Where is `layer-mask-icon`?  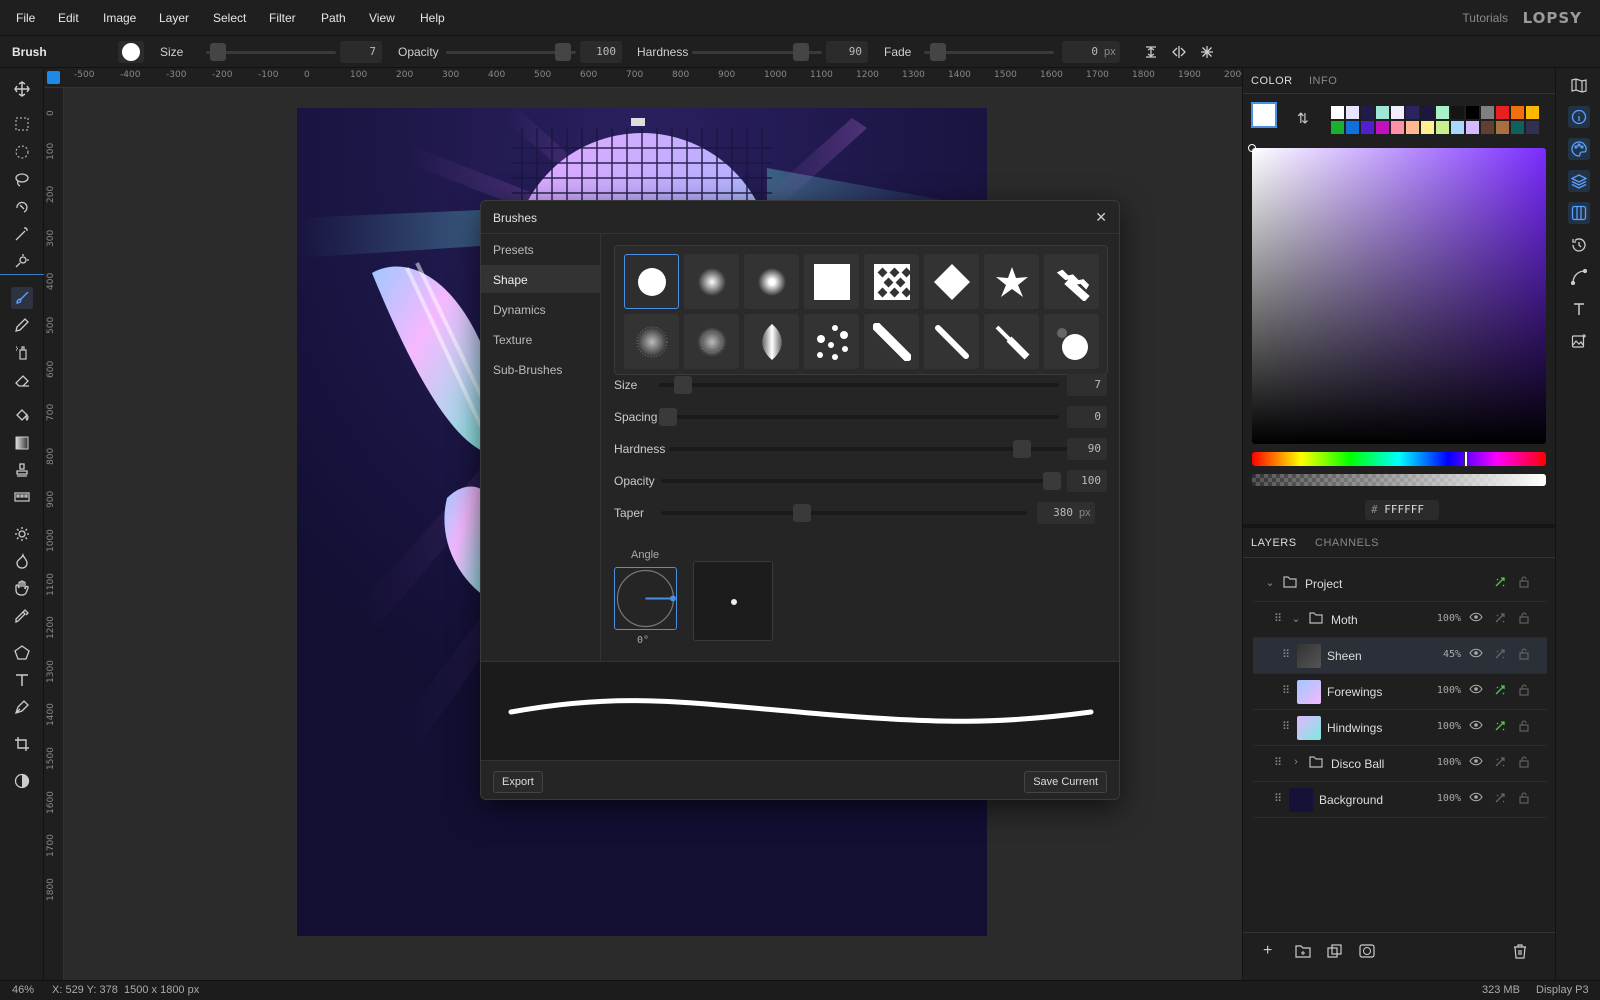 layer-mask-icon is located at coordinates (1367, 952).